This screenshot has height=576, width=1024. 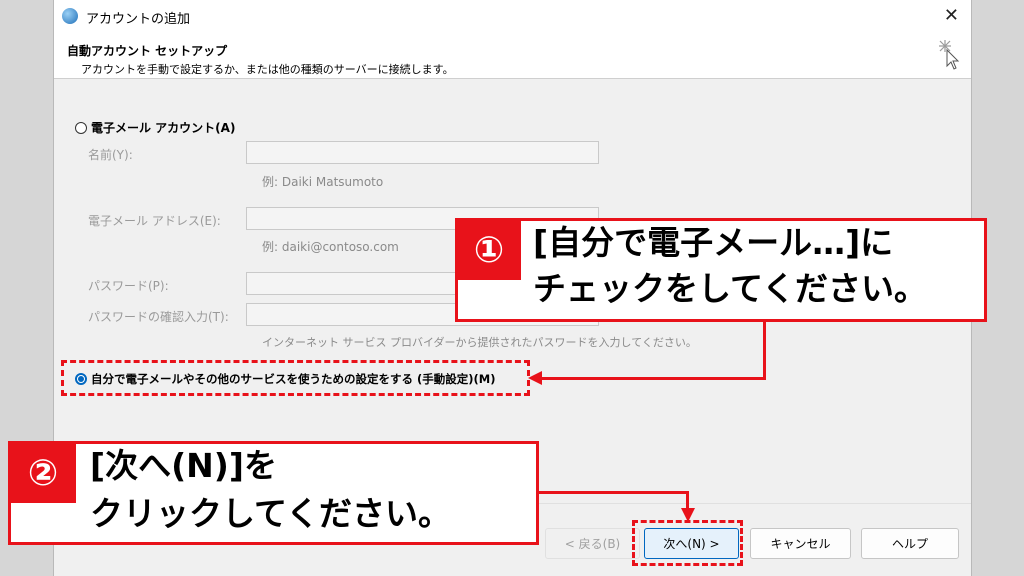 What do you see at coordinates (730, 288) in the screenshot?
I see `step1-line2: チェックをしてください。` at bounding box center [730, 288].